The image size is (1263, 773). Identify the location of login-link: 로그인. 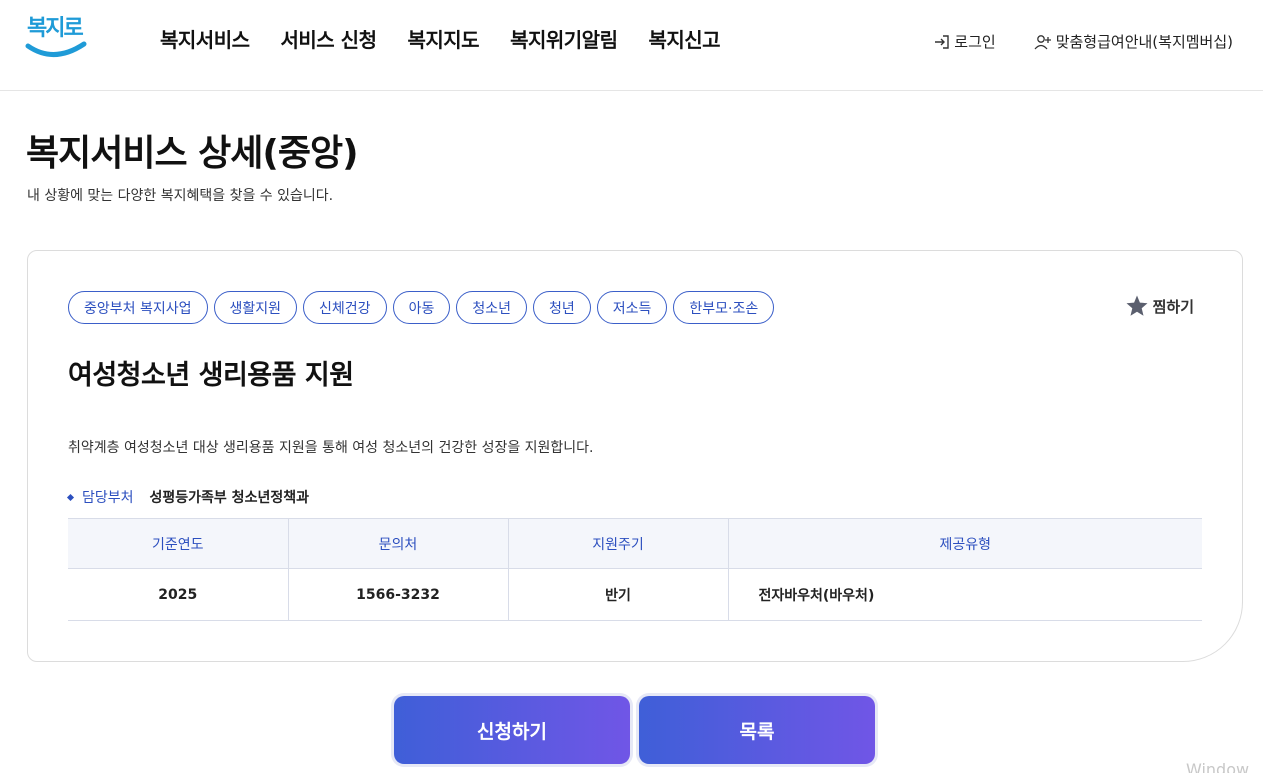
(965, 41).